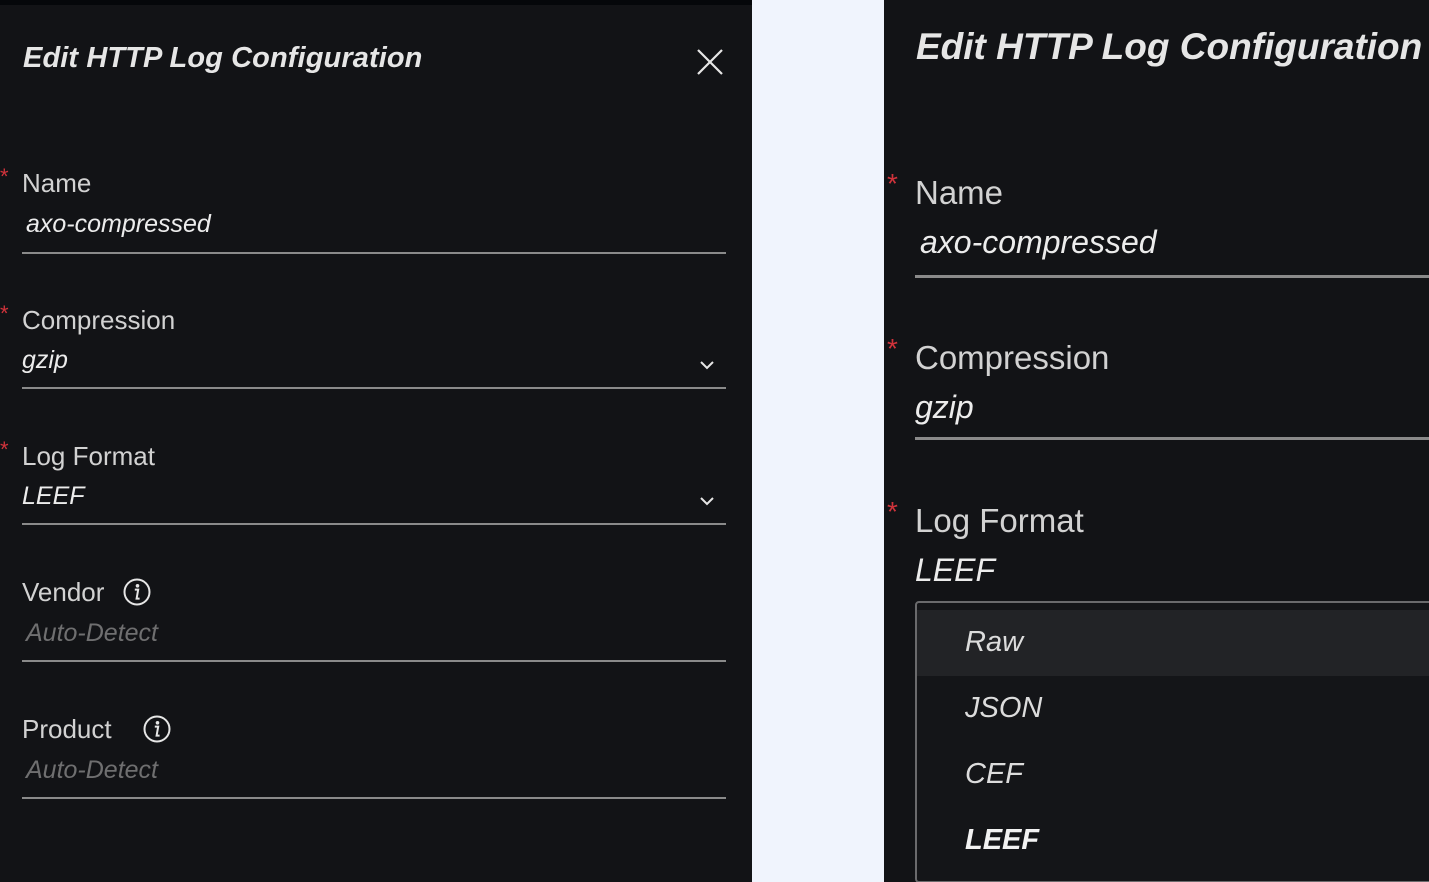  I want to click on product-field: Product Auto-Detect, so click(374, 758).